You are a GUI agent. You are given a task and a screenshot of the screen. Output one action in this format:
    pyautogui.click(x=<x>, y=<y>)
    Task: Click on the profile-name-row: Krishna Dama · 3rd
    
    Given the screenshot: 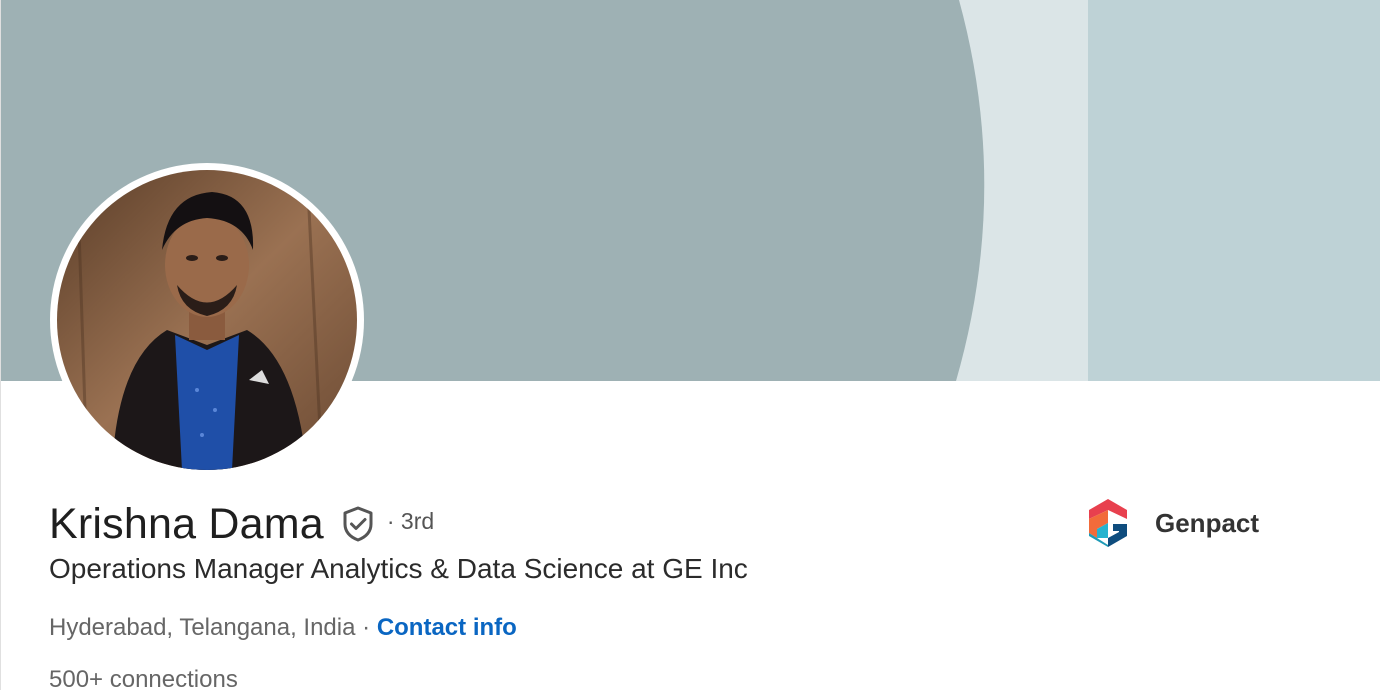 What is the action you would take?
    pyautogui.click(x=241, y=524)
    